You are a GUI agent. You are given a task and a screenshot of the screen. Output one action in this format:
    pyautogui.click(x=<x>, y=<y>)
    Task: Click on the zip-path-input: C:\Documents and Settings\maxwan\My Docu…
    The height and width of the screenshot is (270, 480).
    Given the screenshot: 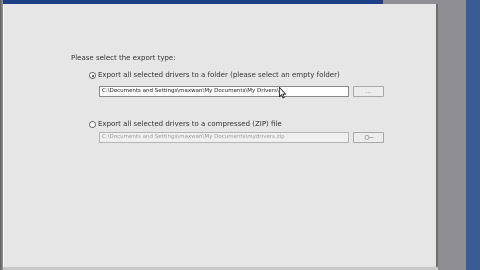 What is the action you would take?
    pyautogui.click(x=224, y=137)
    